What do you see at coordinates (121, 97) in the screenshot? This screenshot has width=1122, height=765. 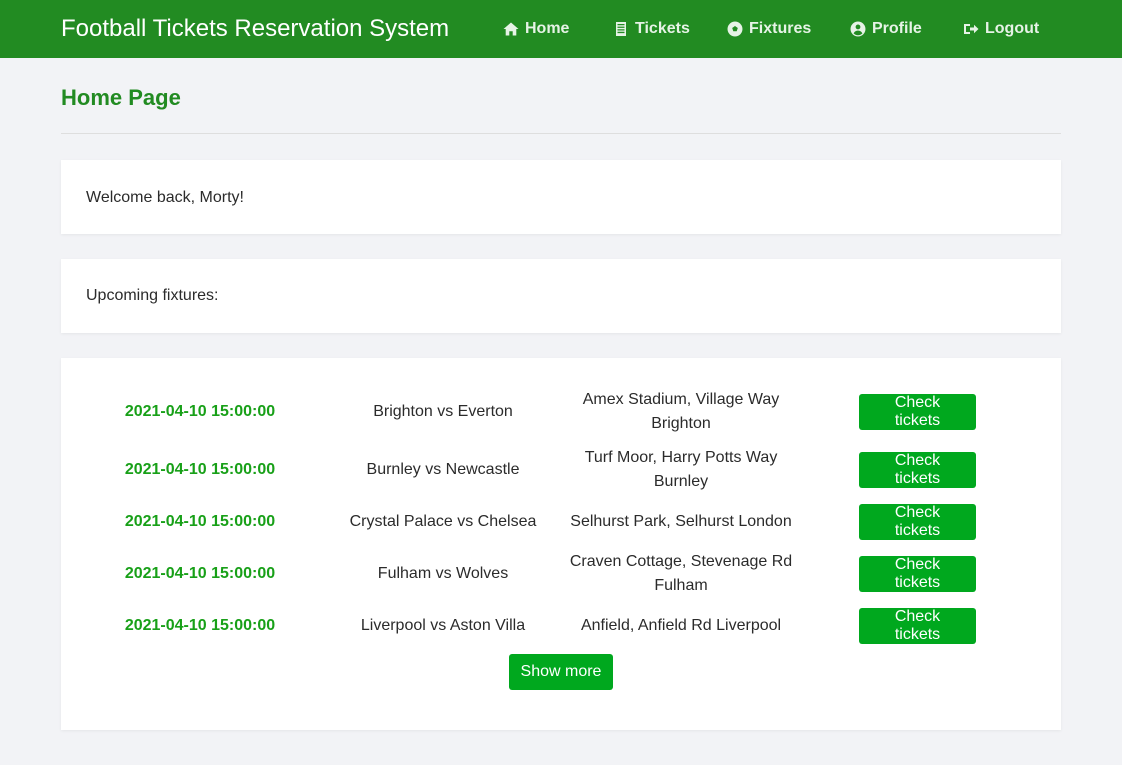 I see `page-title: Home Page` at bounding box center [121, 97].